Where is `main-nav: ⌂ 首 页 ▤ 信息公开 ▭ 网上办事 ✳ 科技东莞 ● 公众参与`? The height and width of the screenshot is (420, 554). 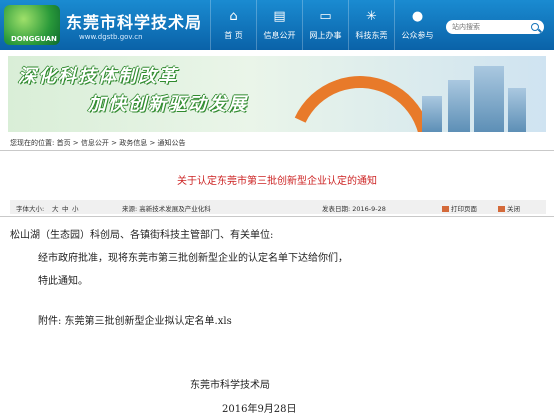
main-nav: ⌂ 首 页 ▤ 信息公开 ▭ 网上办事 ✳ 科技东莞 ● 公众参与 is located at coordinates (325, 25).